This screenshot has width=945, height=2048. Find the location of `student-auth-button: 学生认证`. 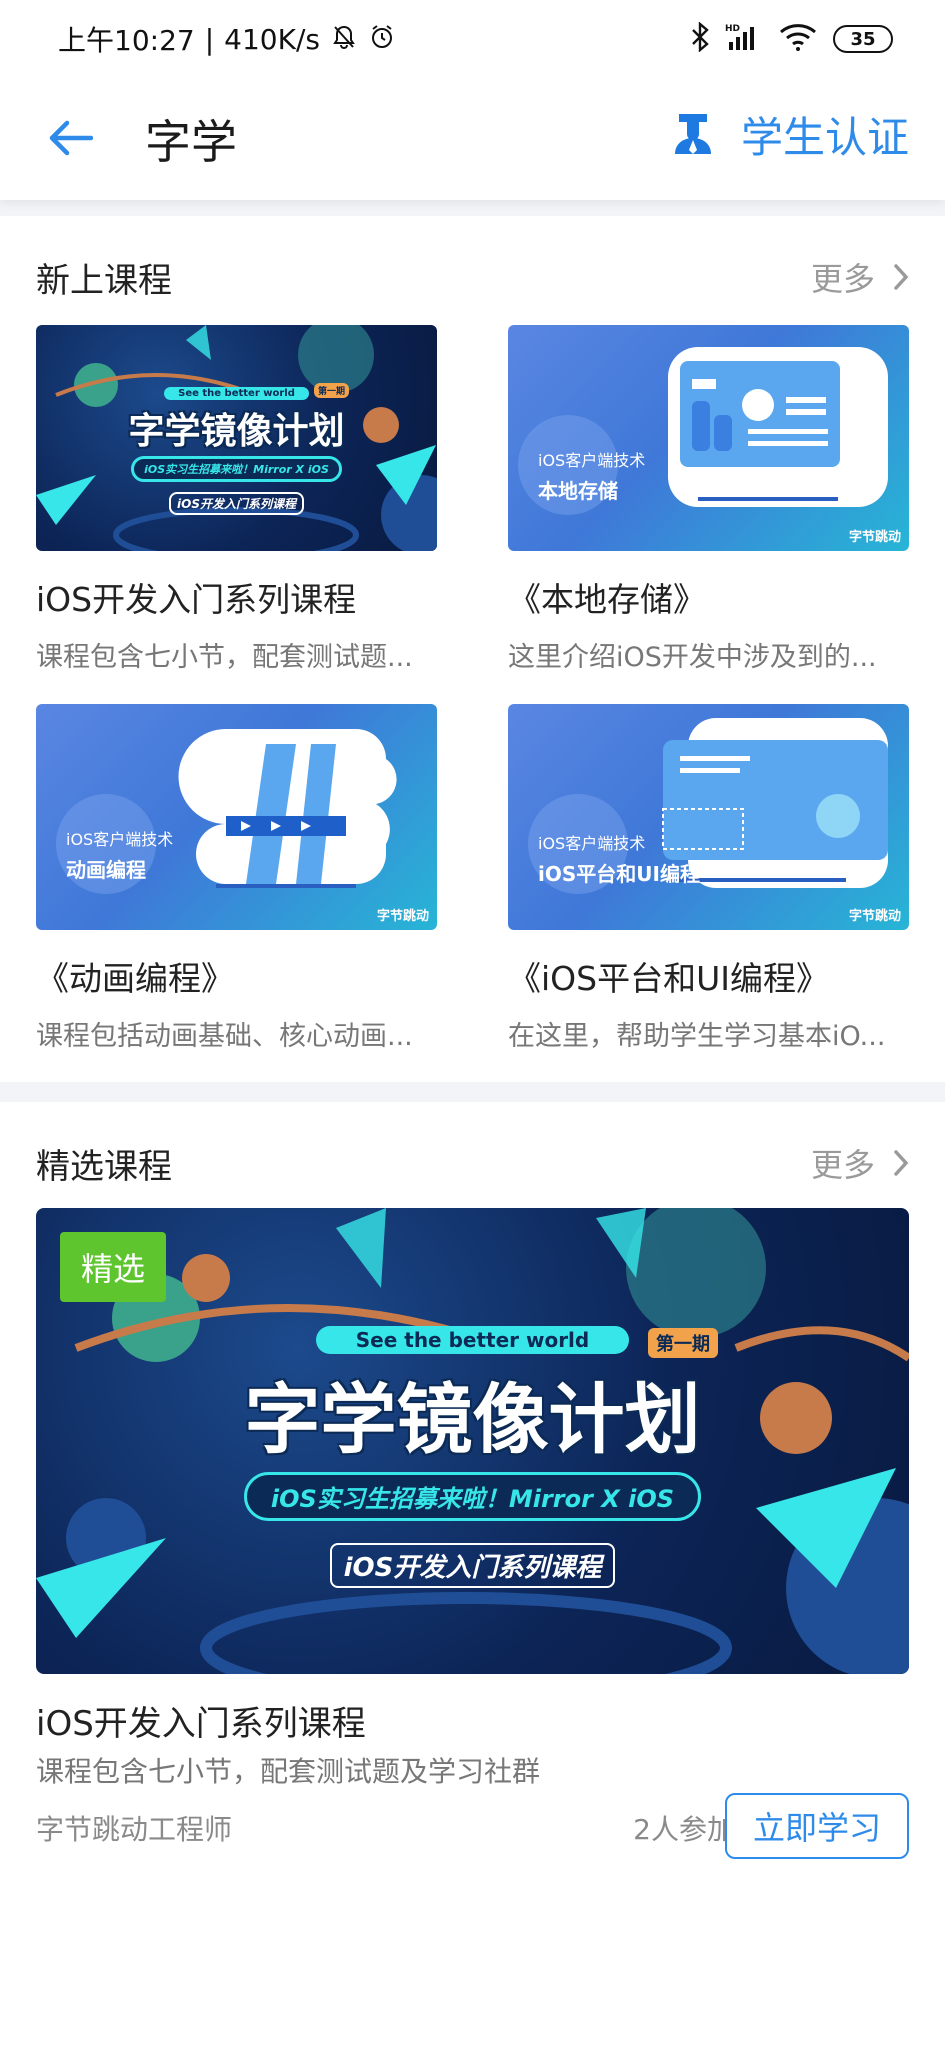

student-auth-button: 学生认证 is located at coordinates (790, 134).